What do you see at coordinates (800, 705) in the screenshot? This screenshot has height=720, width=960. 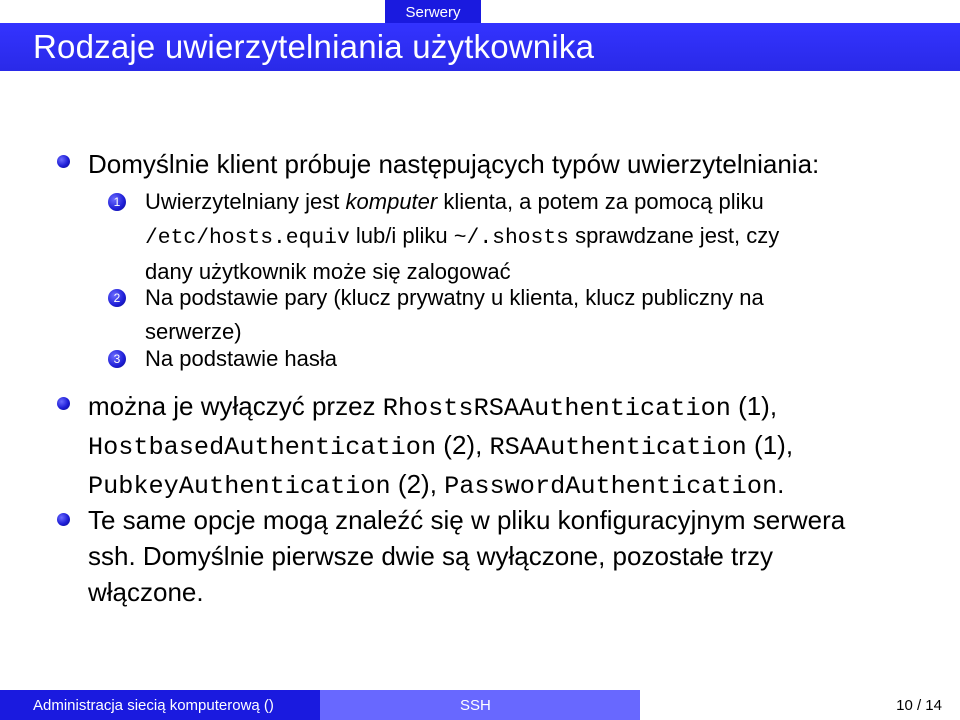 I see `footer-page-number: 10 / 14` at bounding box center [800, 705].